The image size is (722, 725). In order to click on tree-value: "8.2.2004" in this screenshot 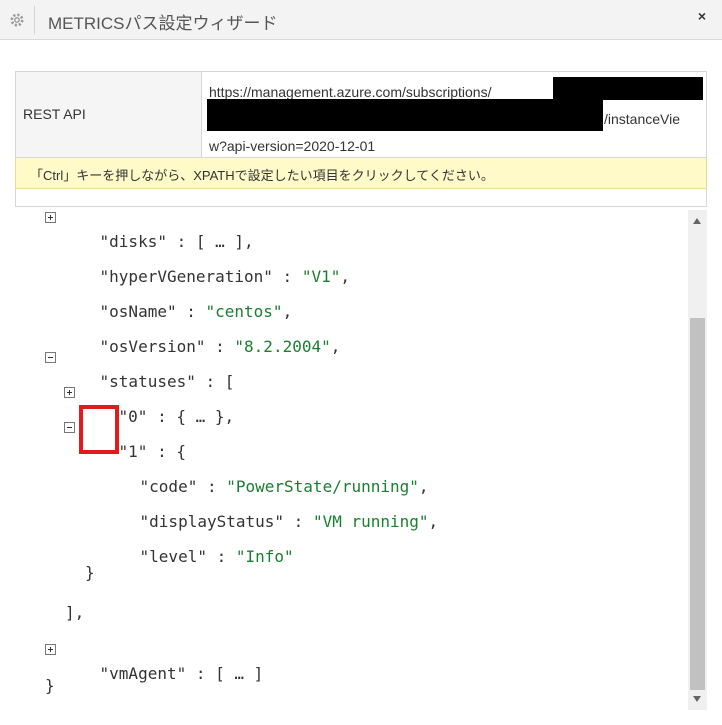, I will do `click(282, 346)`.